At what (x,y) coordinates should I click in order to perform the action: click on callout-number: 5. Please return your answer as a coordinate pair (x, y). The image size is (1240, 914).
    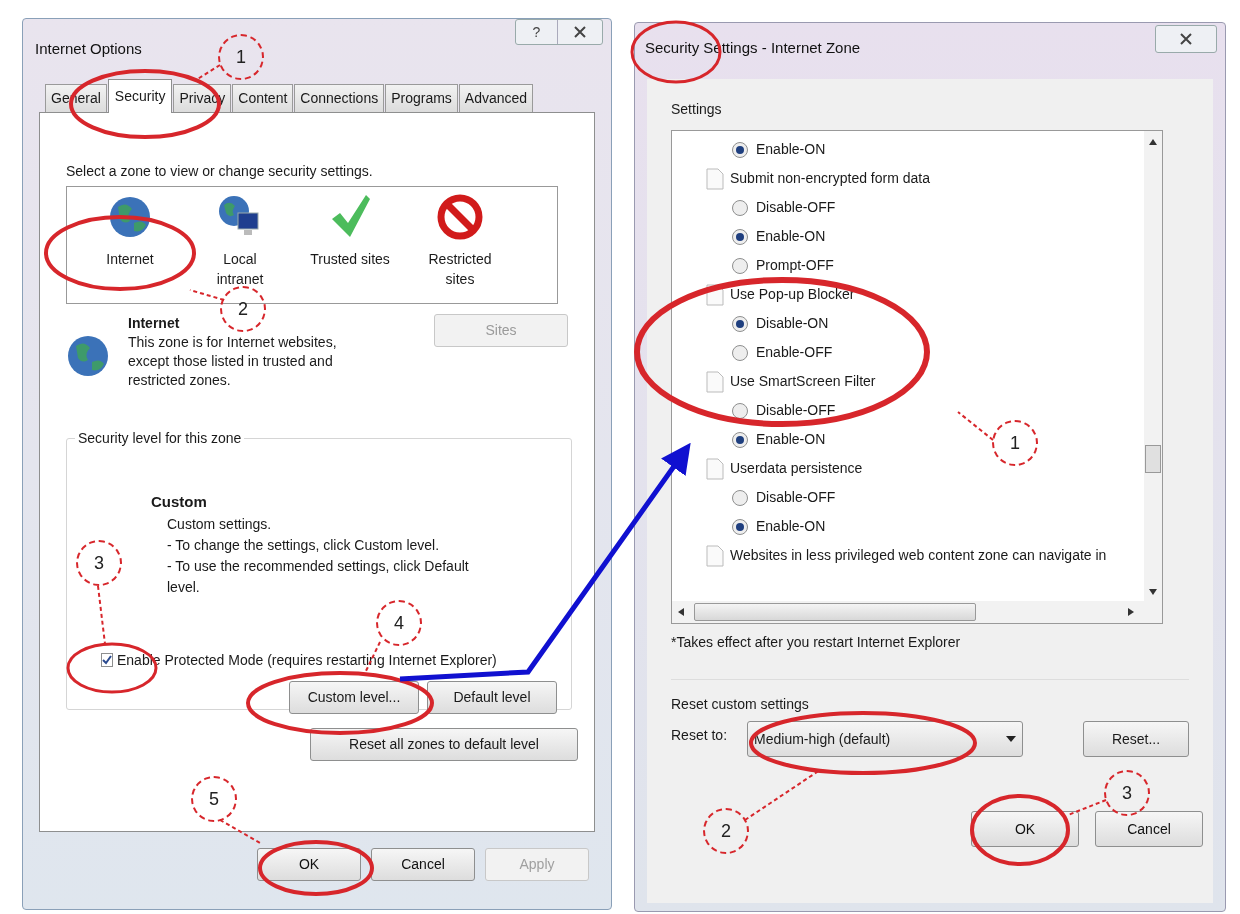
    Looking at the image, I should click on (214, 799).